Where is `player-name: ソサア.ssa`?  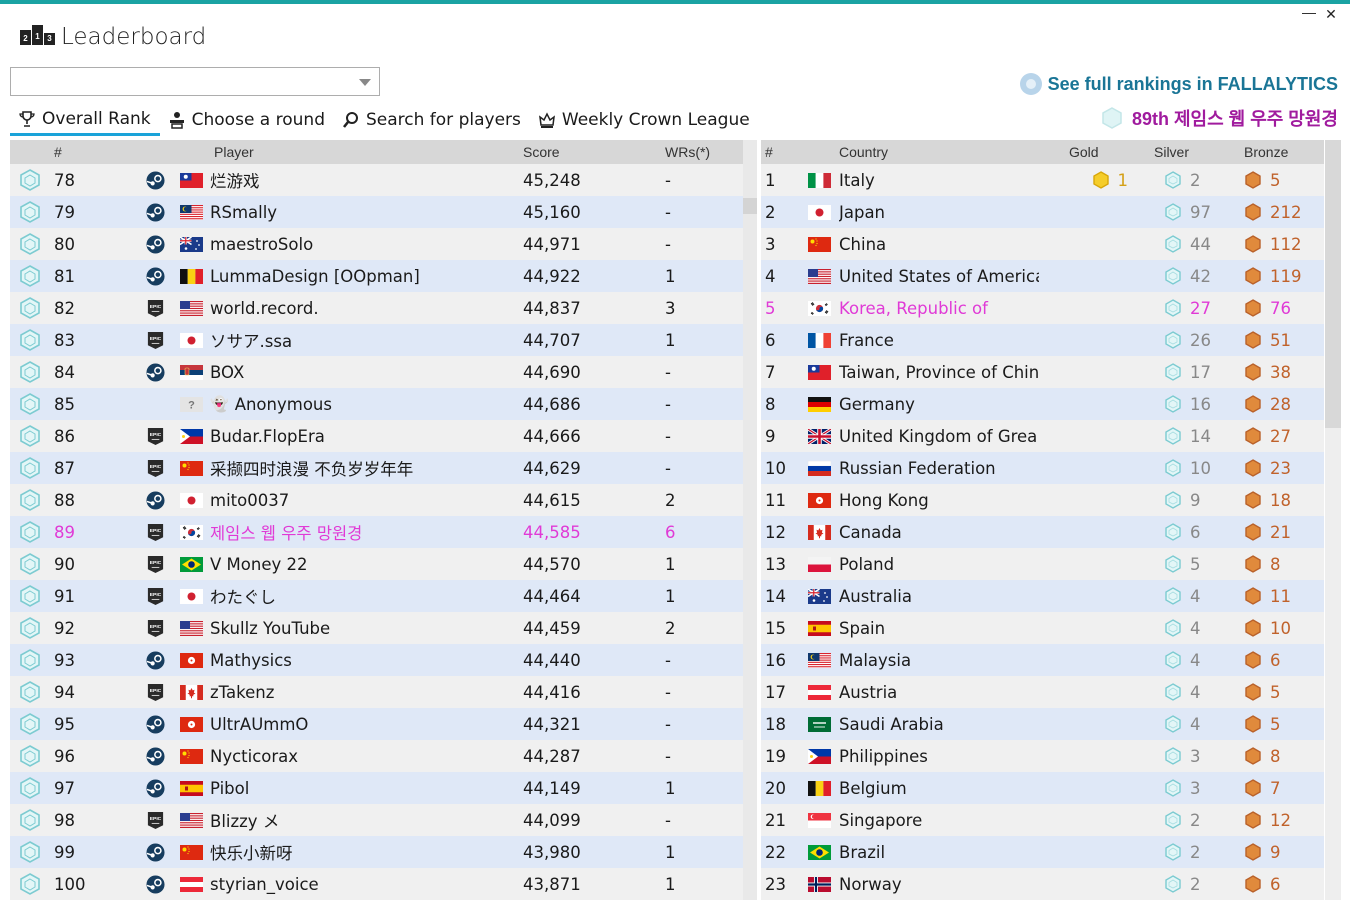 player-name: ソサア.ssa is located at coordinates (251, 340).